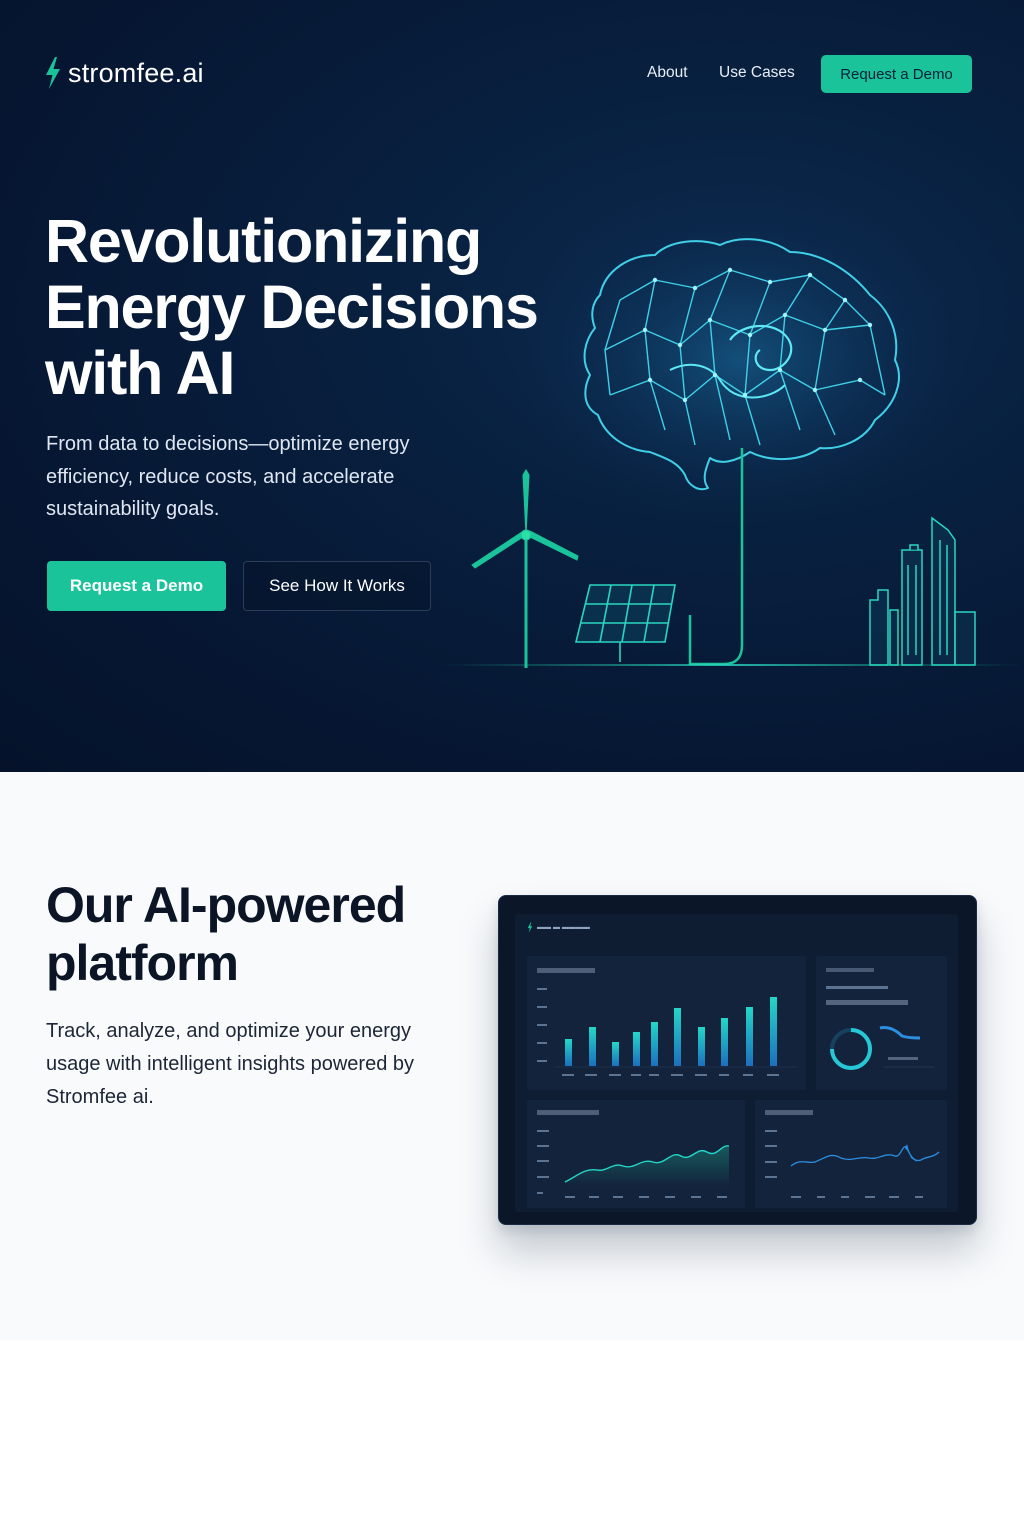  I want to click on logo: stromfee.ai, so click(124, 73).